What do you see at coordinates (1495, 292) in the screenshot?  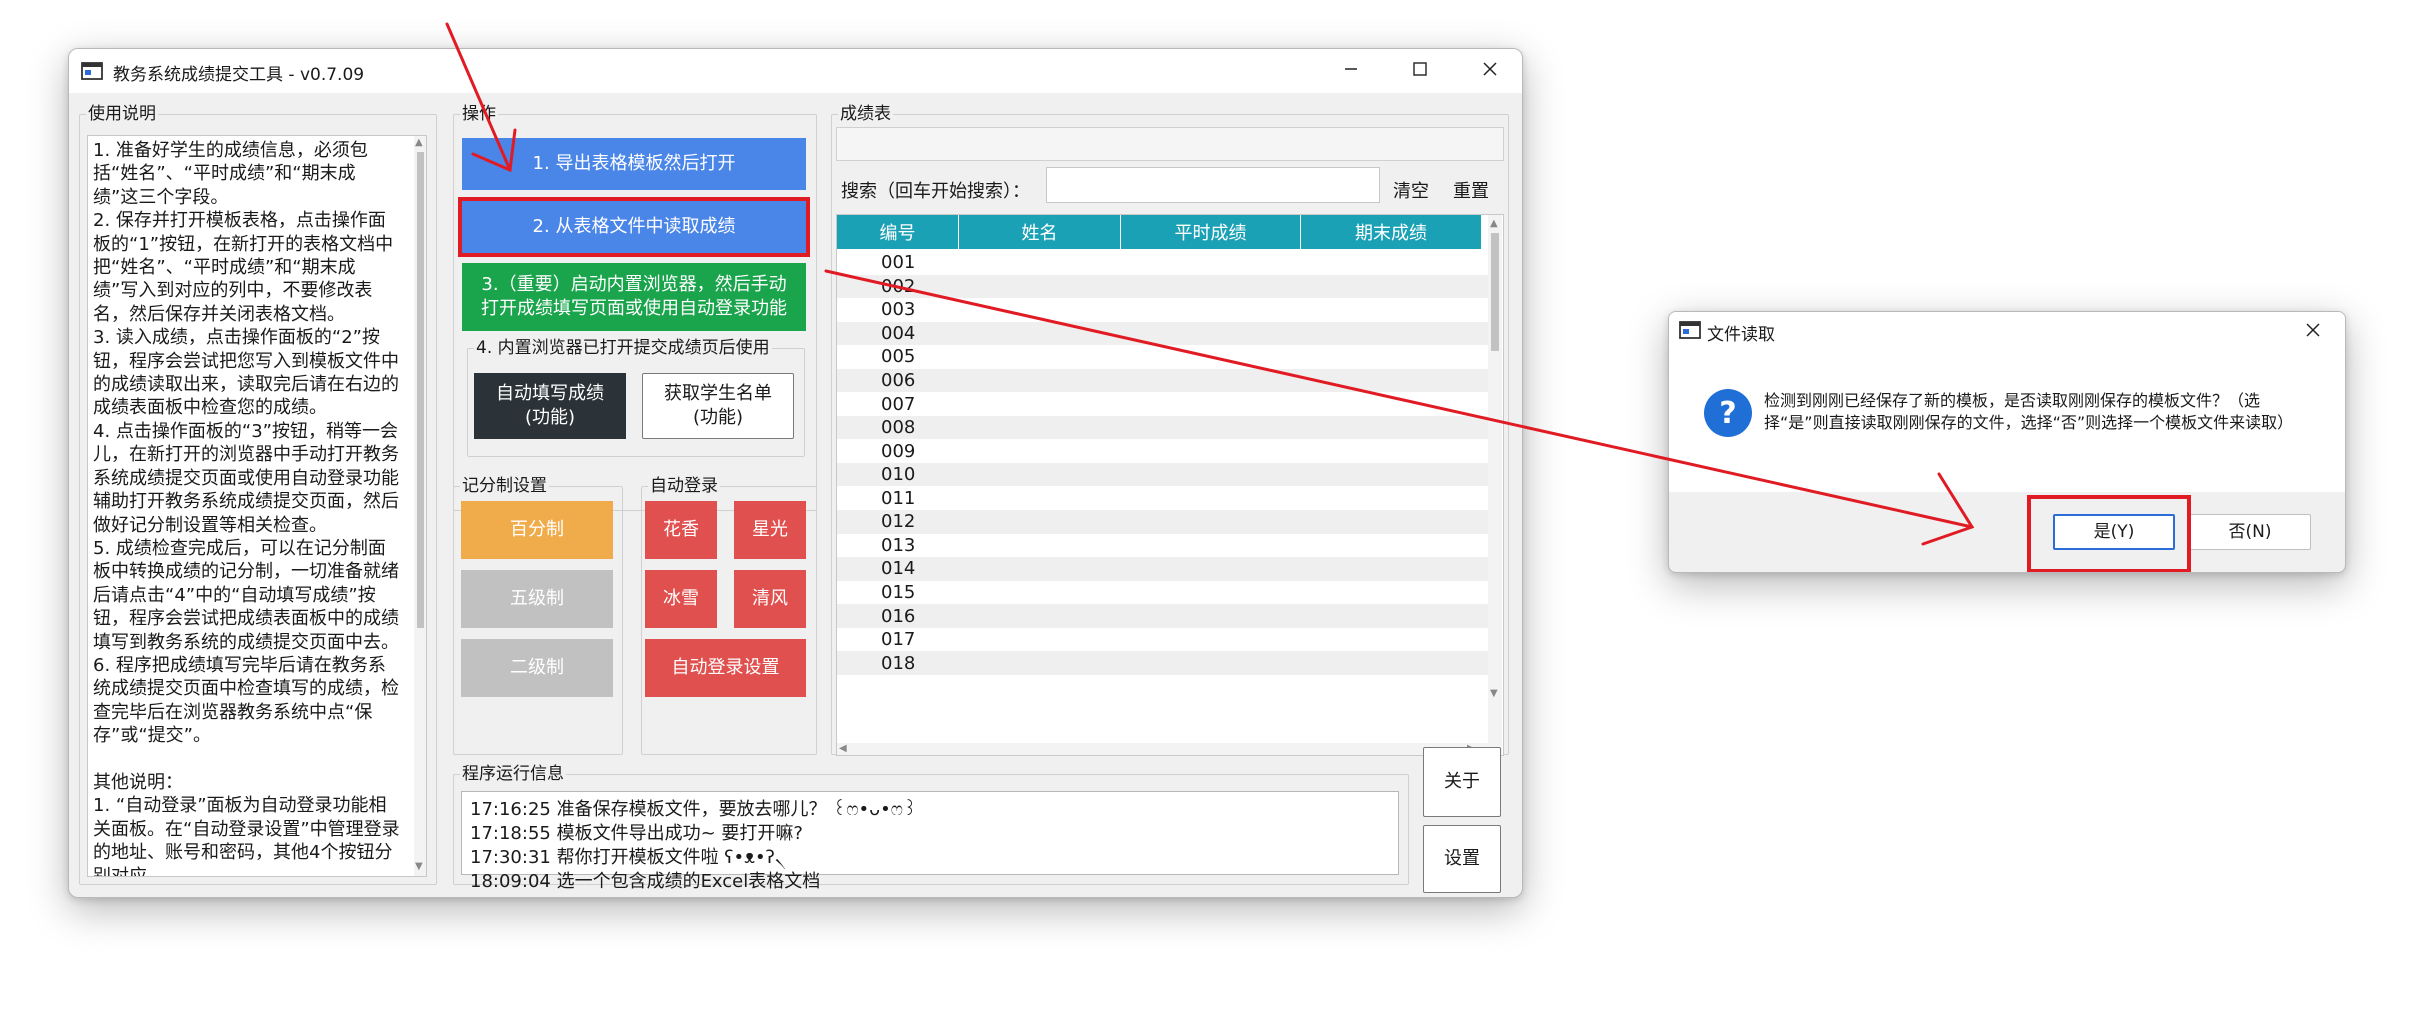 I see `grades-scroll-thumb` at bounding box center [1495, 292].